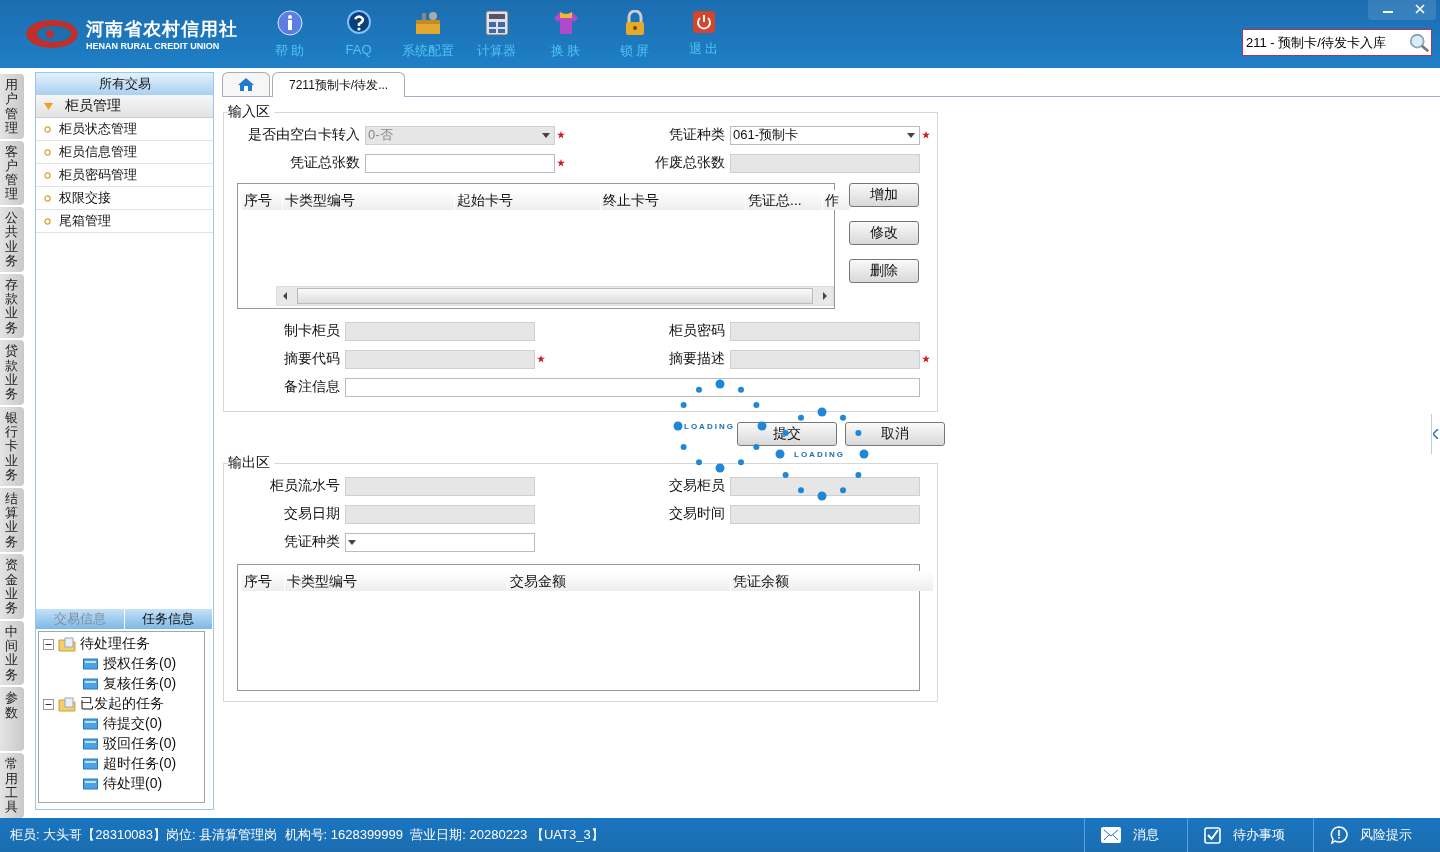 The image size is (1440, 852). Describe the element at coordinates (697, 486) in the screenshot. I see `field-label: 交易柜员` at that location.